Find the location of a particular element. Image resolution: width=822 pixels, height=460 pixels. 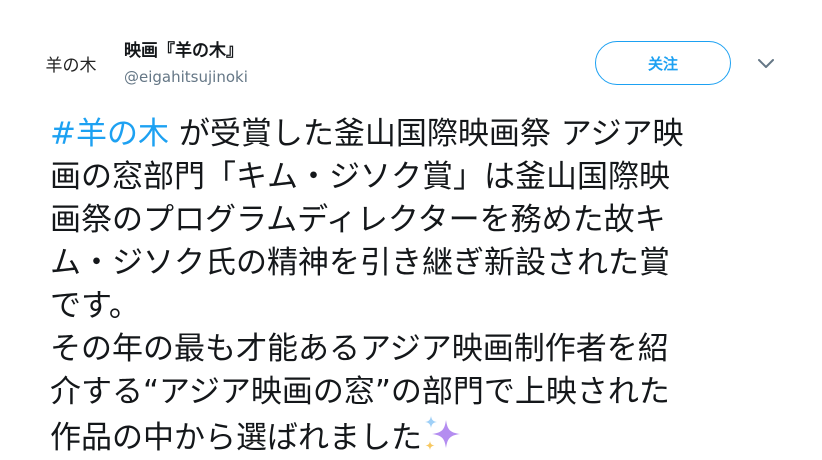

tweet-line-4: ム・ジソク氏の精神を引き継ぎ新設された賞 is located at coordinates (360, 263).